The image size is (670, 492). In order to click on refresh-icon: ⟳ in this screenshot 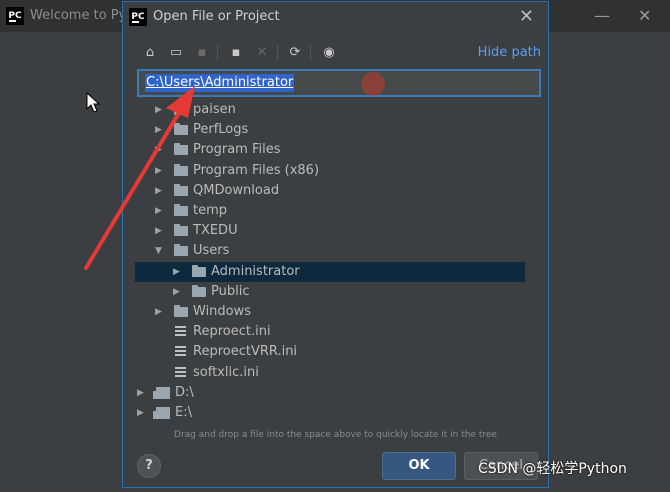, I will do `click(295, 53)`.